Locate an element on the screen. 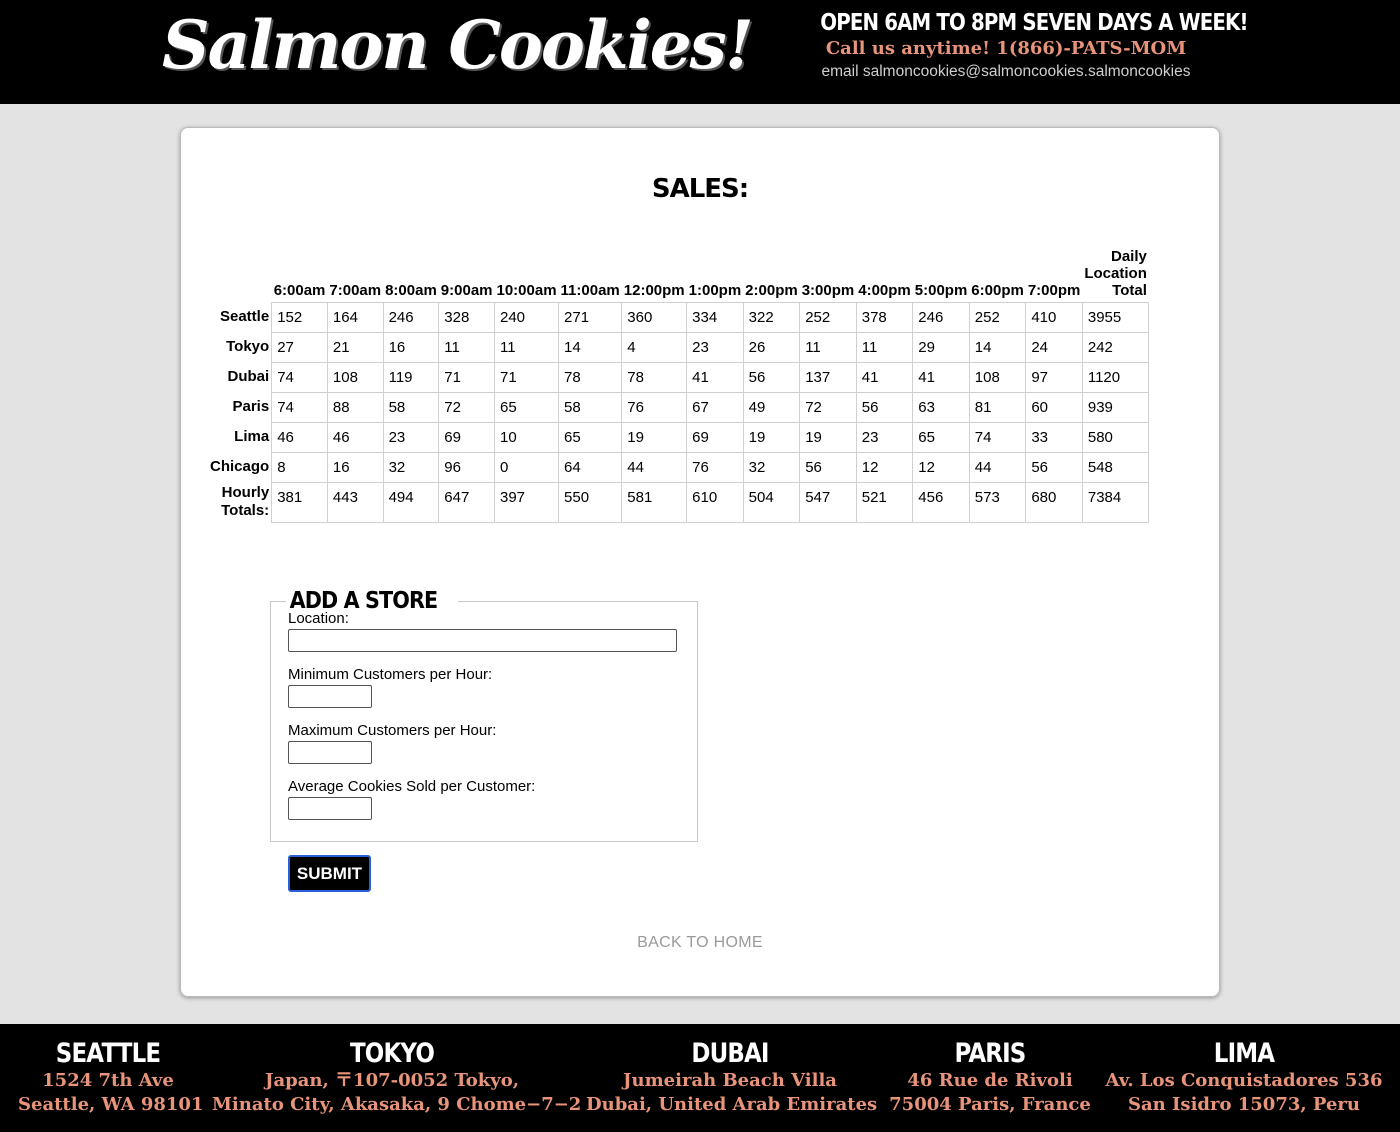  grand-total-cell: 7384 is located at coordinates (1115, 502).